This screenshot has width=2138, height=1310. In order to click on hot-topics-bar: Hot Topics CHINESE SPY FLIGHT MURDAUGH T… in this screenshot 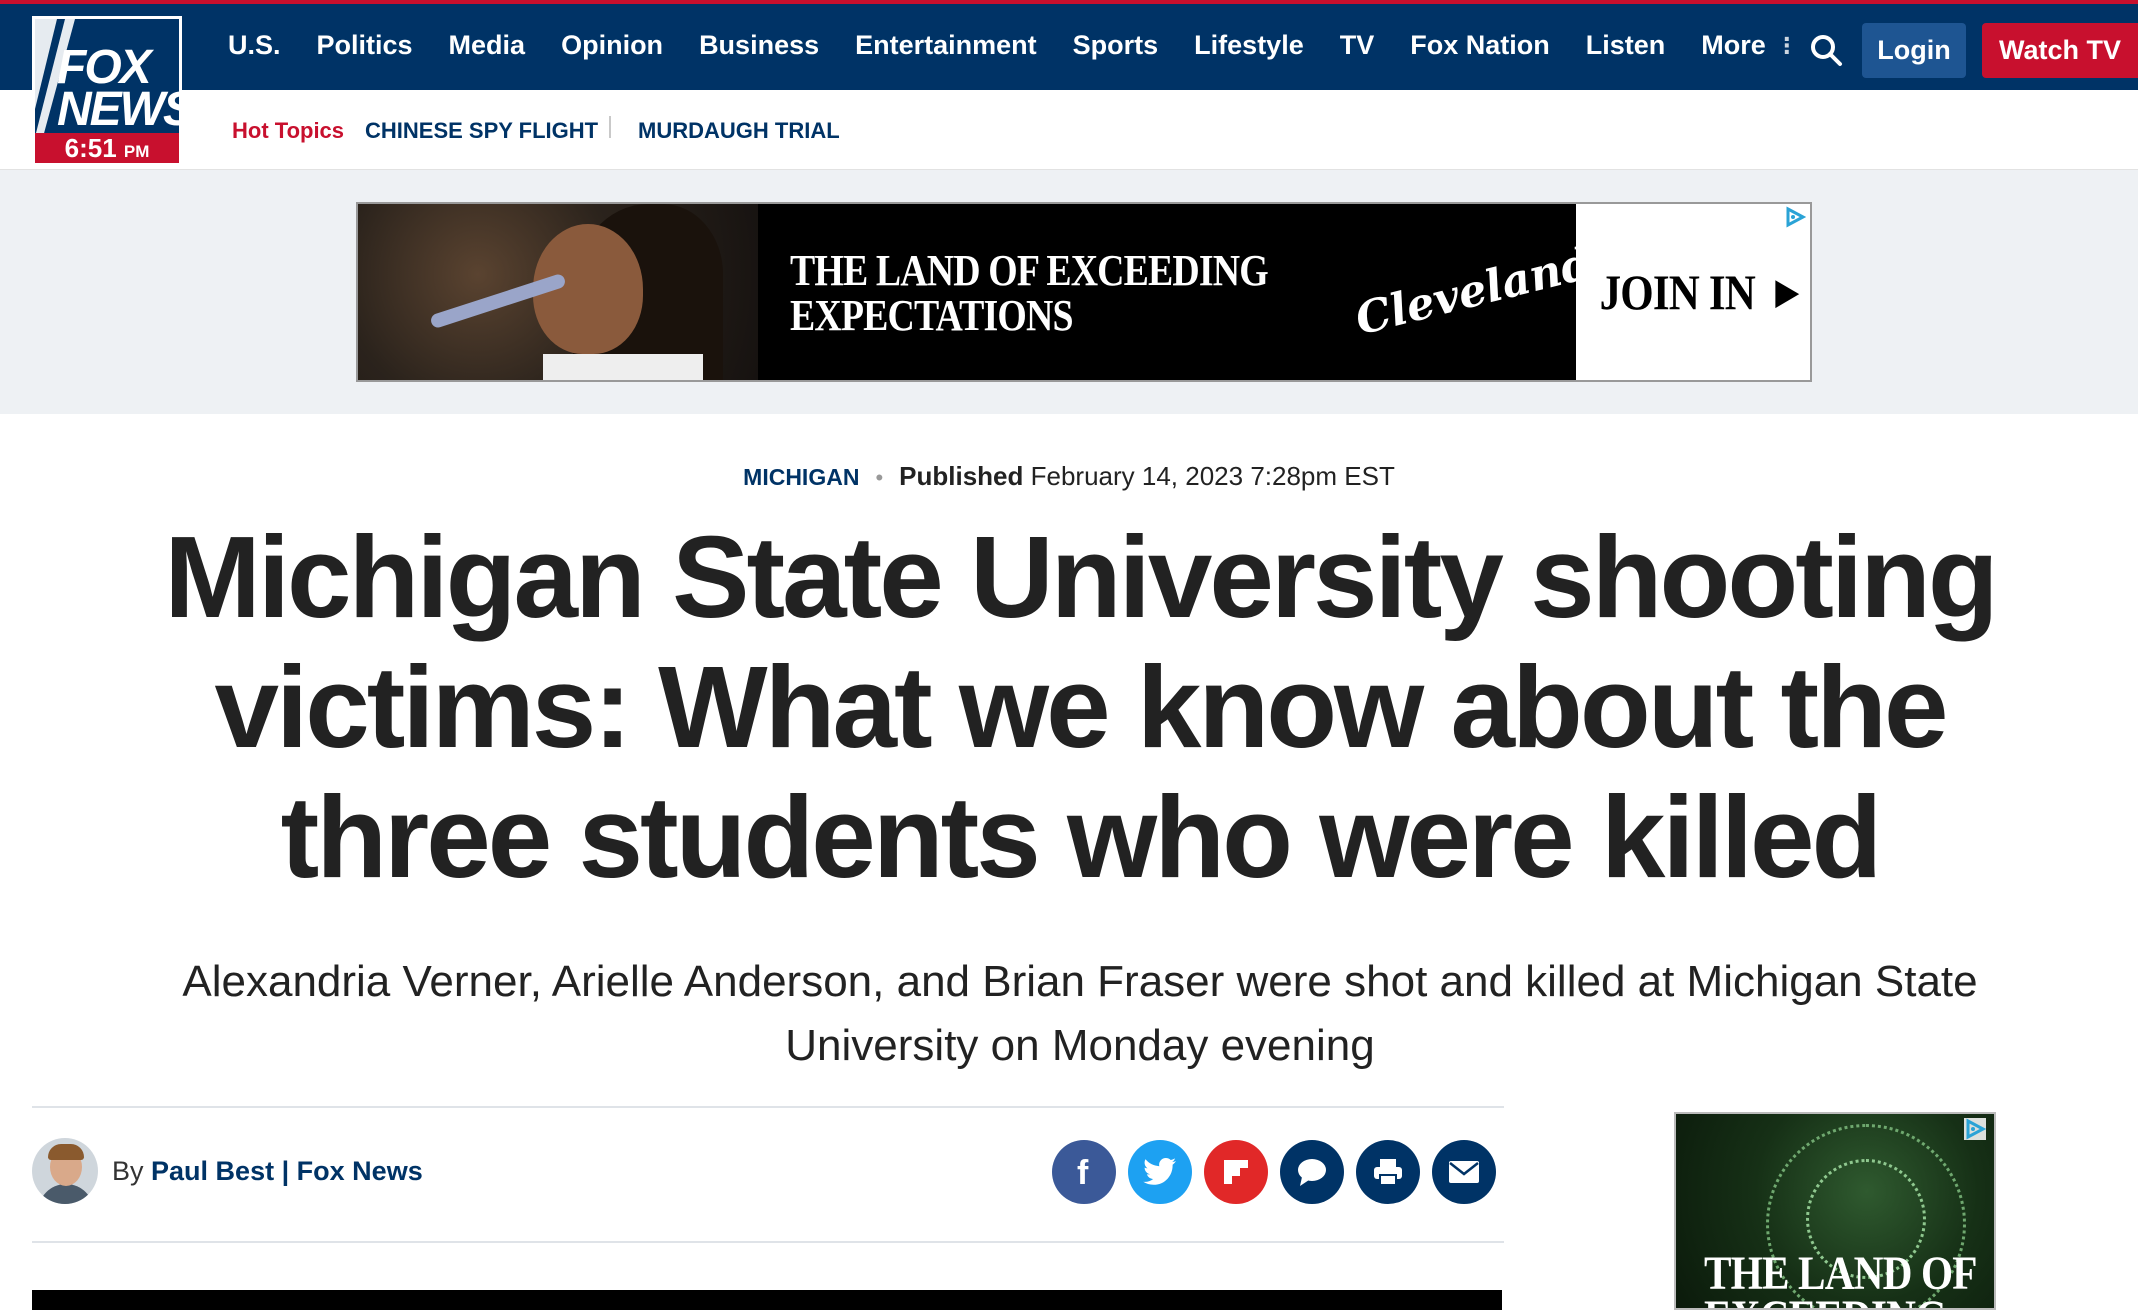, I will do `click(1069, 130)`.